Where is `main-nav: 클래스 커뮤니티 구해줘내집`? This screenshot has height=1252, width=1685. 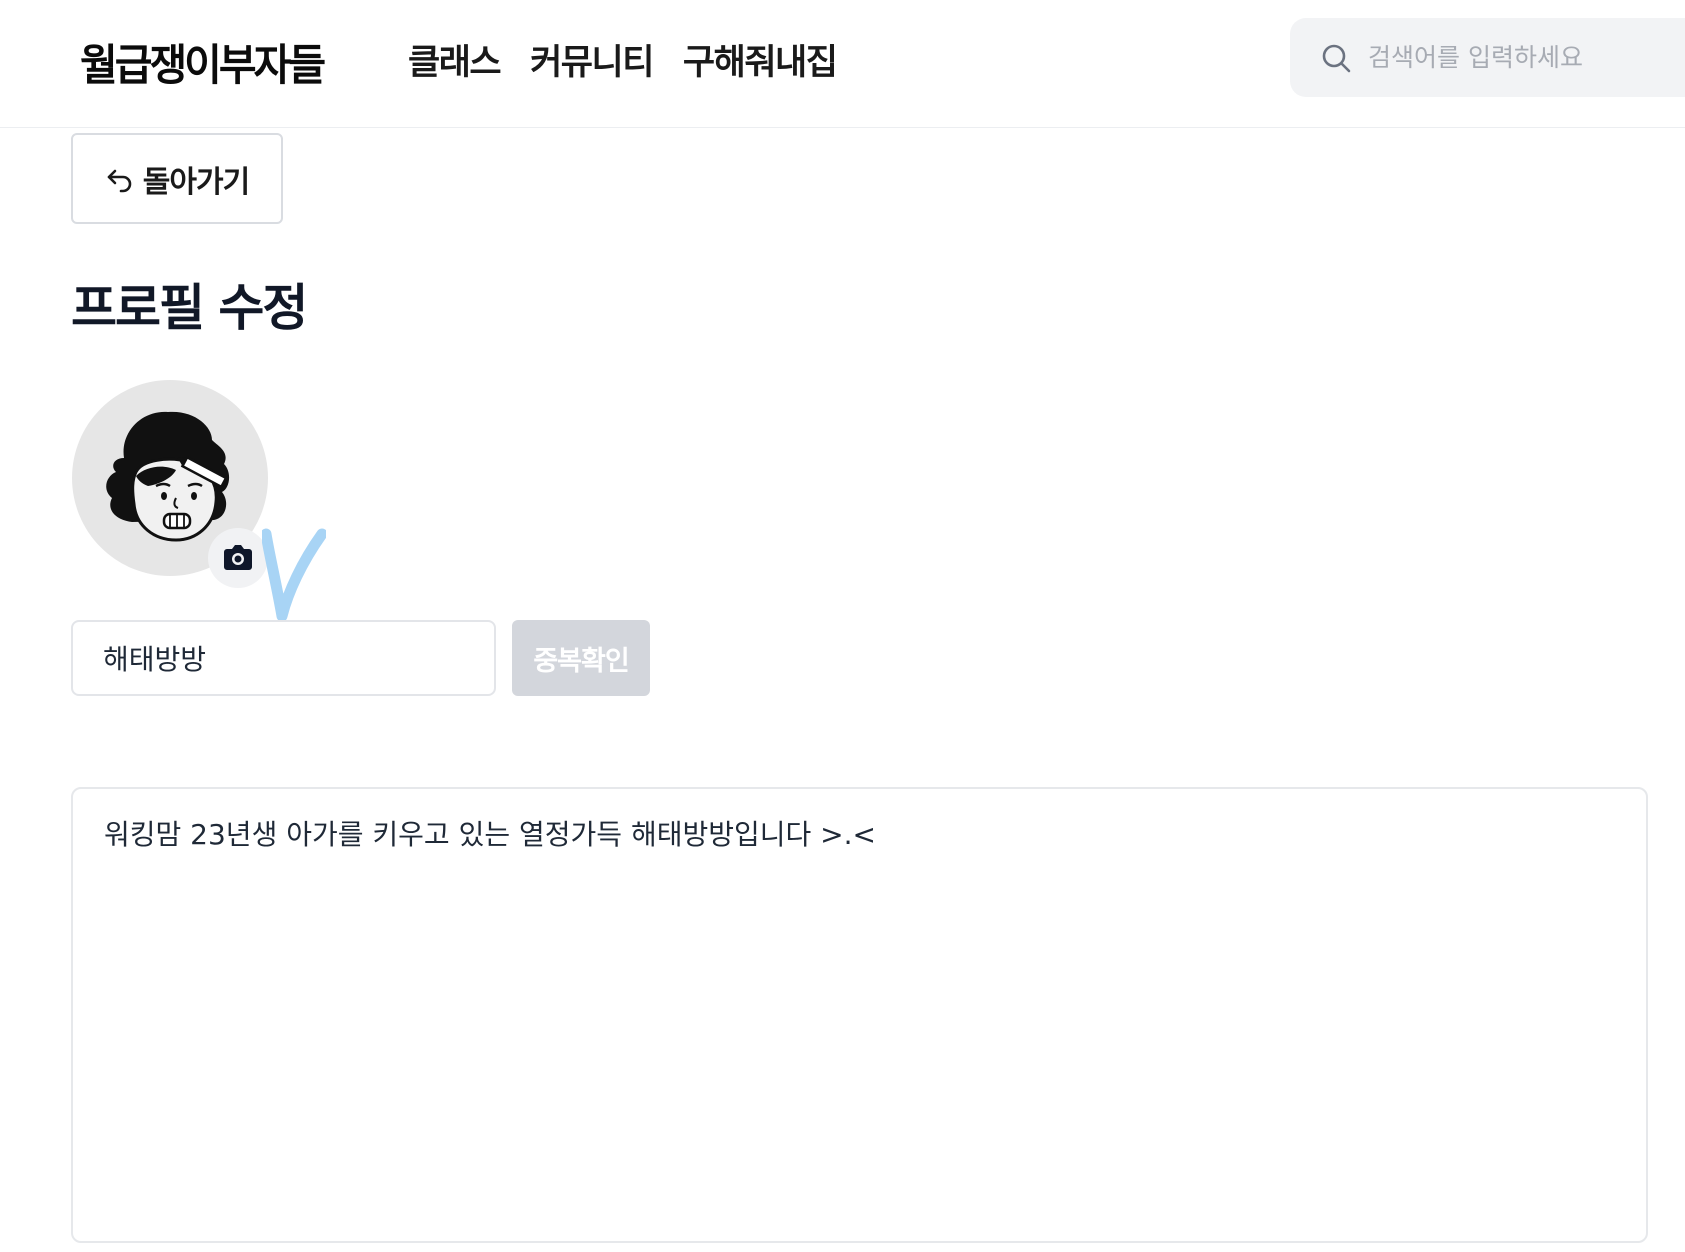 main-nav: 클래스 커뮤니티 구해줘내집 is located at coordinates (623, 59).